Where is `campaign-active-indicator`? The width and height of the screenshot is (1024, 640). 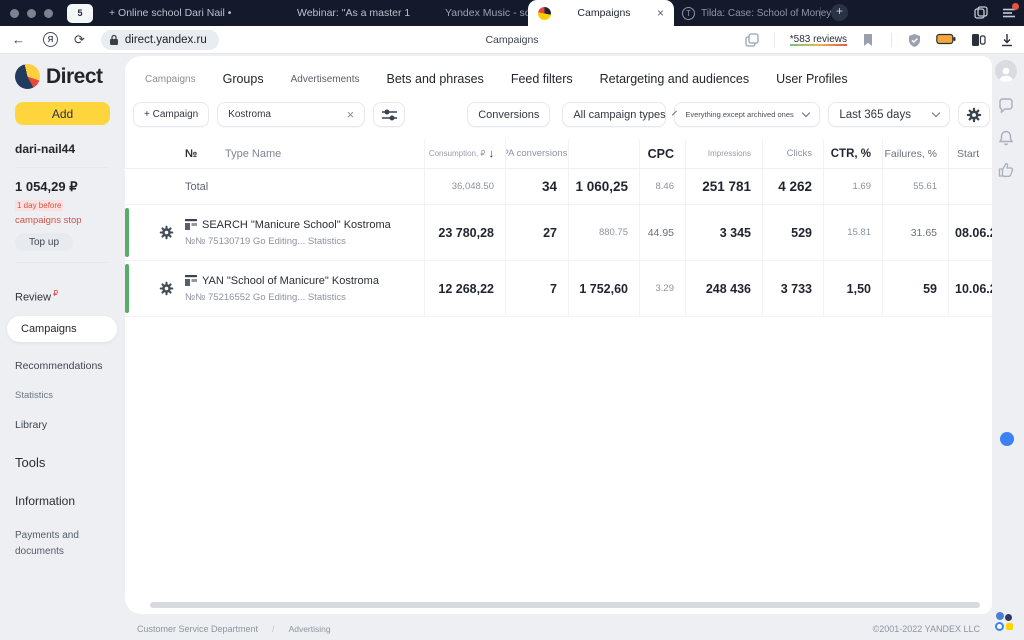 campaign-active-indicator is located at coordinates (127, 288).